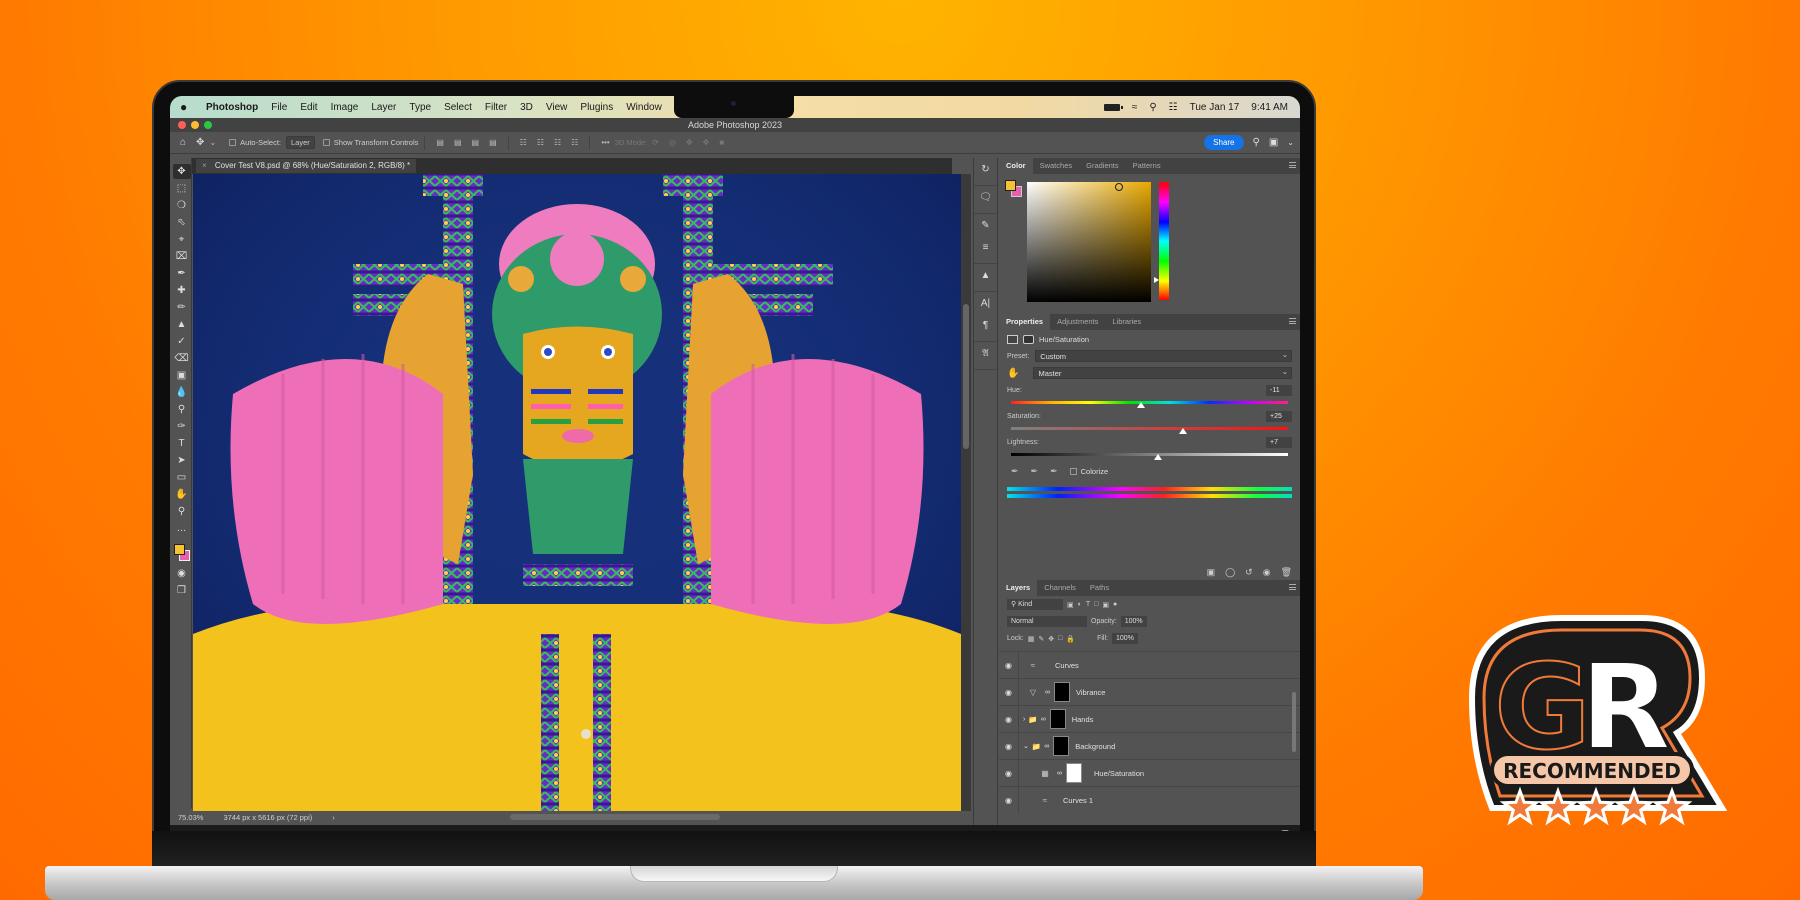  I want to click on menu-image: Image, so click(345, 107).